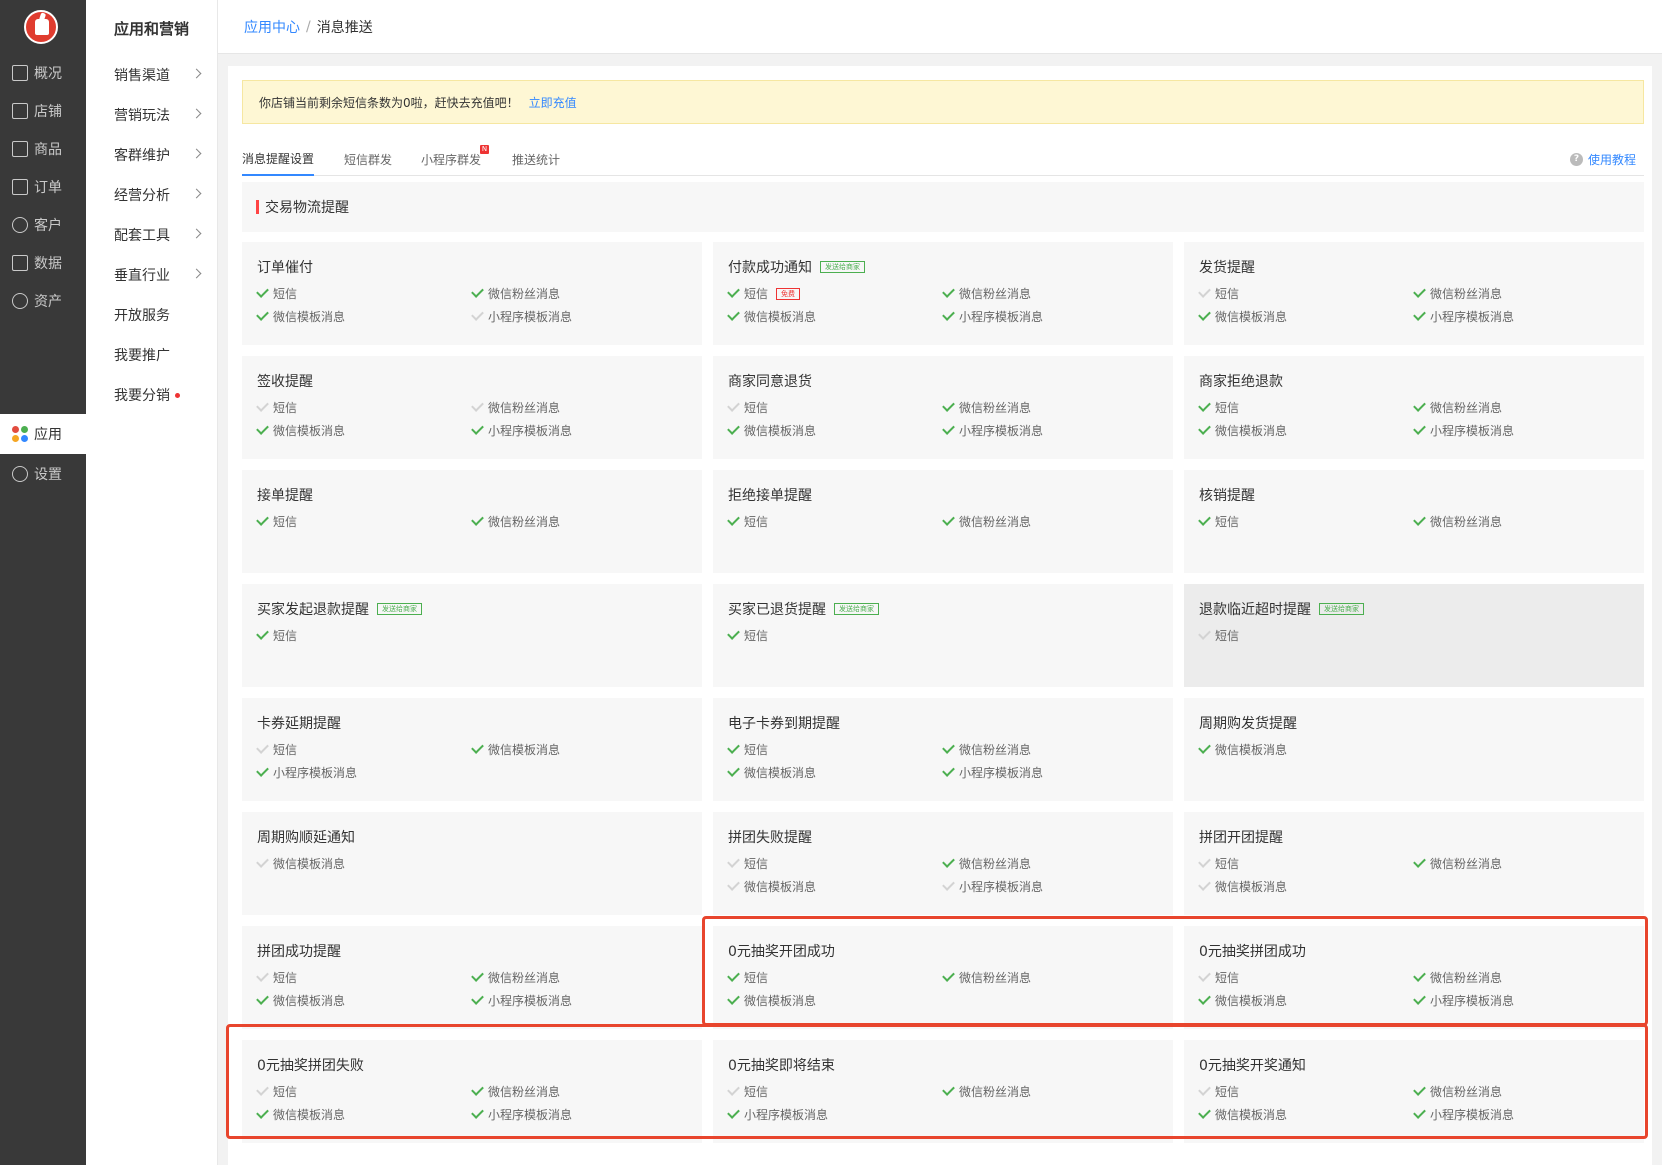 The image size is (1662, 1165). Describe the element at coordinates (43, 73) in the screenshot. I see `nav-item-0: 概况` at that location.